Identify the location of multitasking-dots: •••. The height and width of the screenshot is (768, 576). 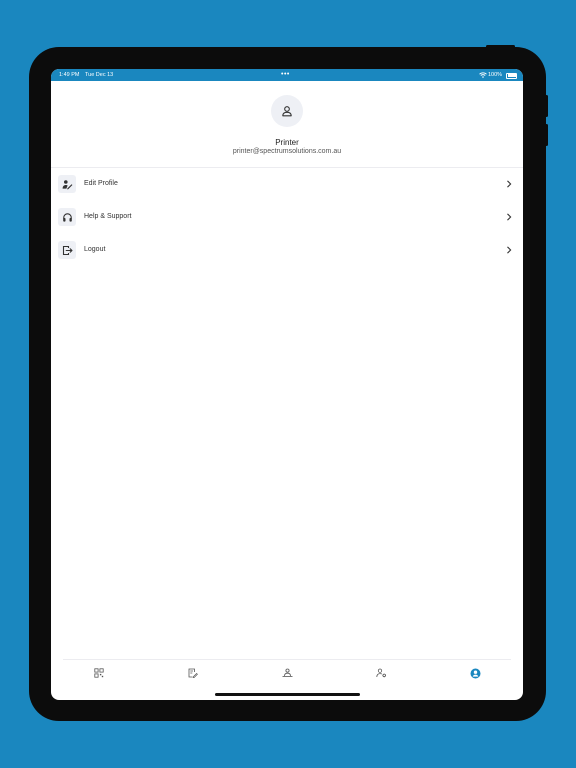
(285, 74).